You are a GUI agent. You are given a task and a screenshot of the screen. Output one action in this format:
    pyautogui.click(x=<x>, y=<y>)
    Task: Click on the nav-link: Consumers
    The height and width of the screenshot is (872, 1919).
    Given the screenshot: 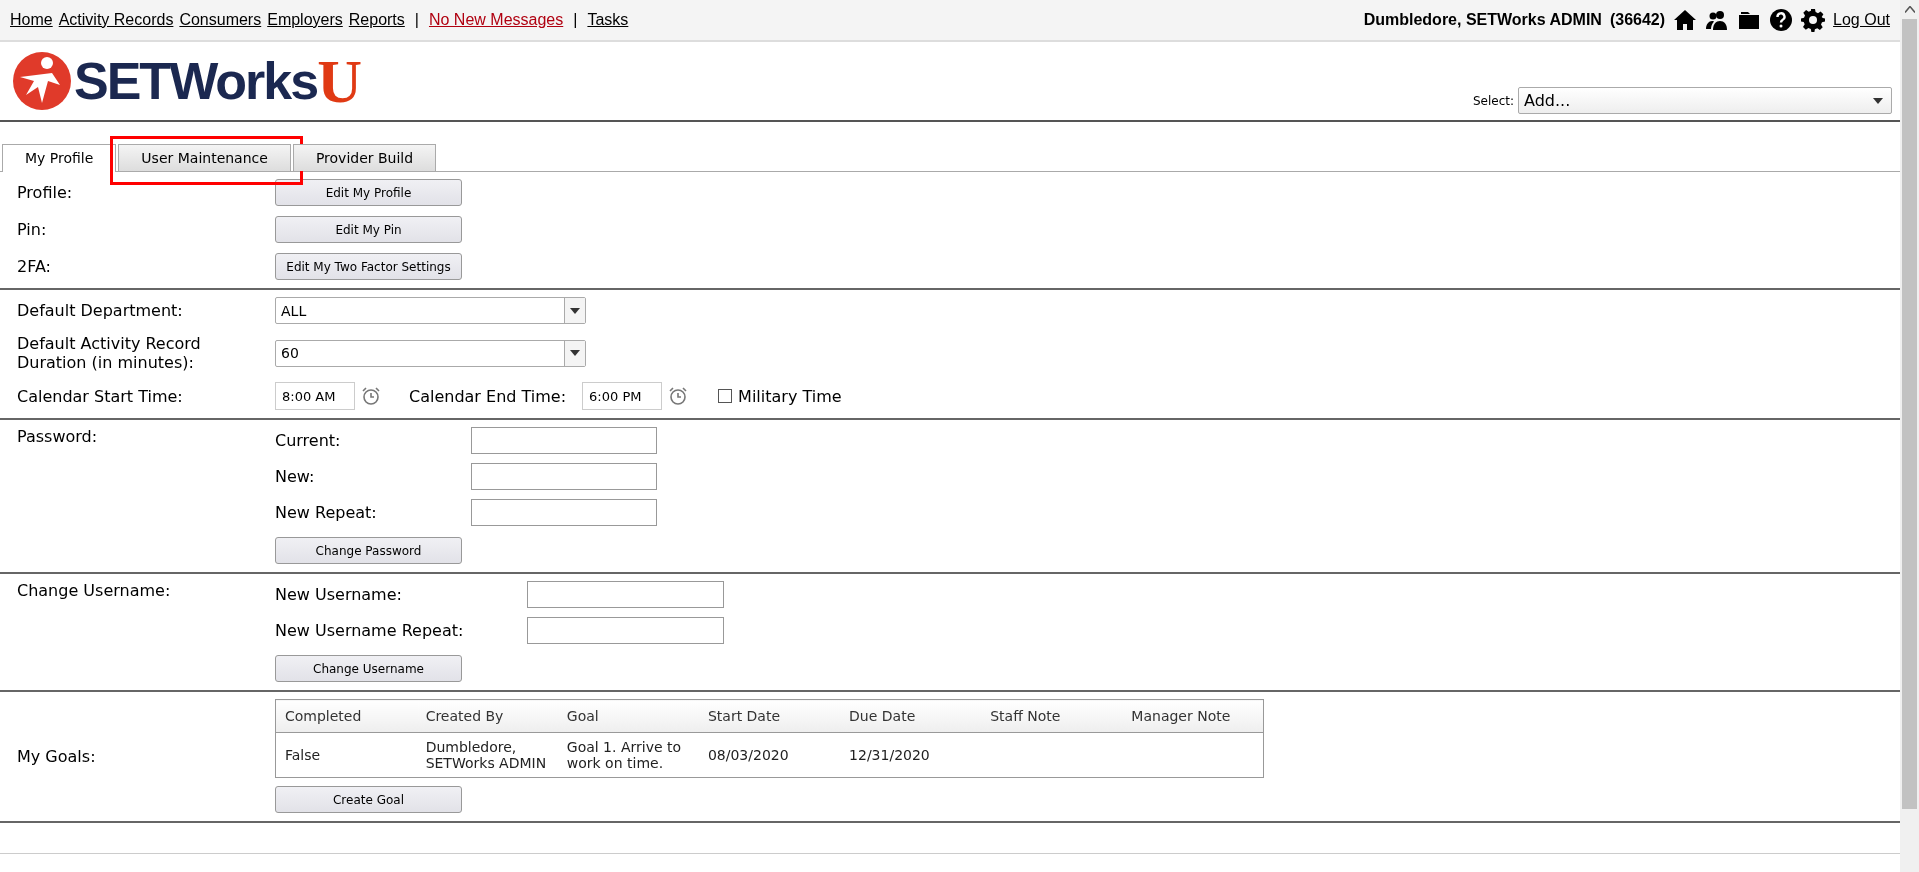 What is the action you would take?
    pyautogui.click(x=220, y=20)
    